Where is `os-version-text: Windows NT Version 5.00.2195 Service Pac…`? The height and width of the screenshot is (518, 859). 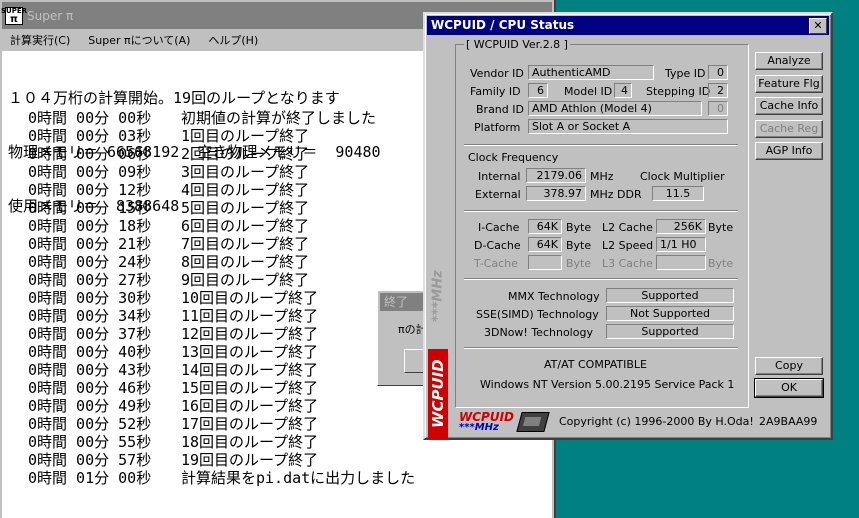 os-version-text: Windows NT Version 5.00.2195 Service Pac… is located at coordinates (607, 384).